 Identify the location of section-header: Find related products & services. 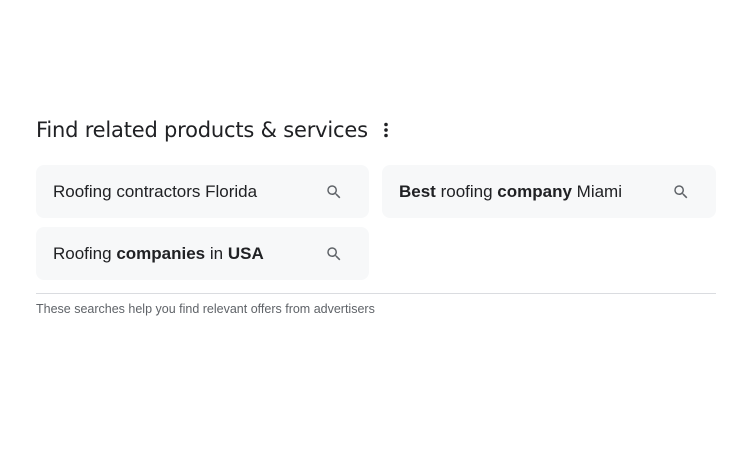
(376, 130).